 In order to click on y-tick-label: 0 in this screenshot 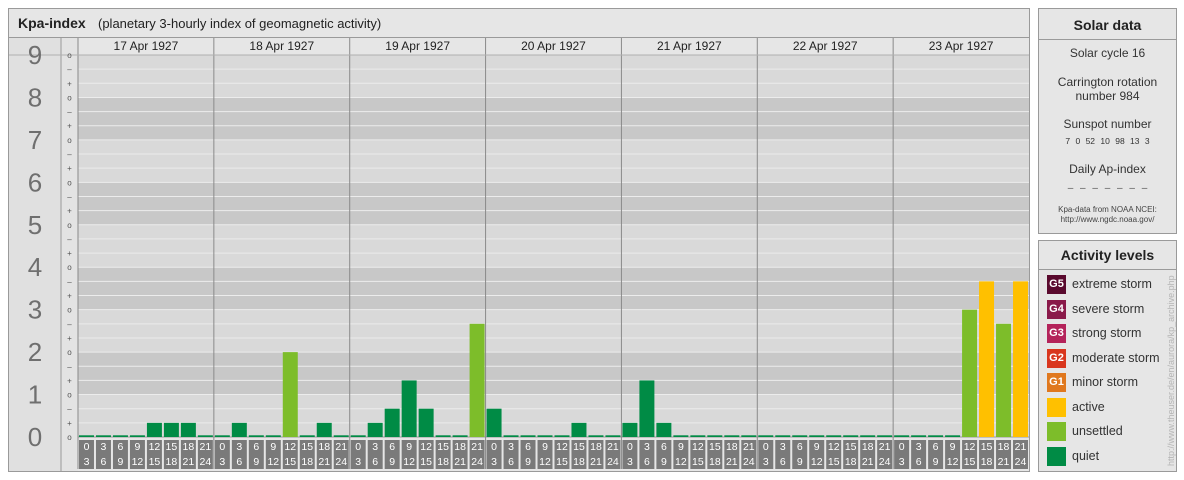, I will do `click(35, 437)`.